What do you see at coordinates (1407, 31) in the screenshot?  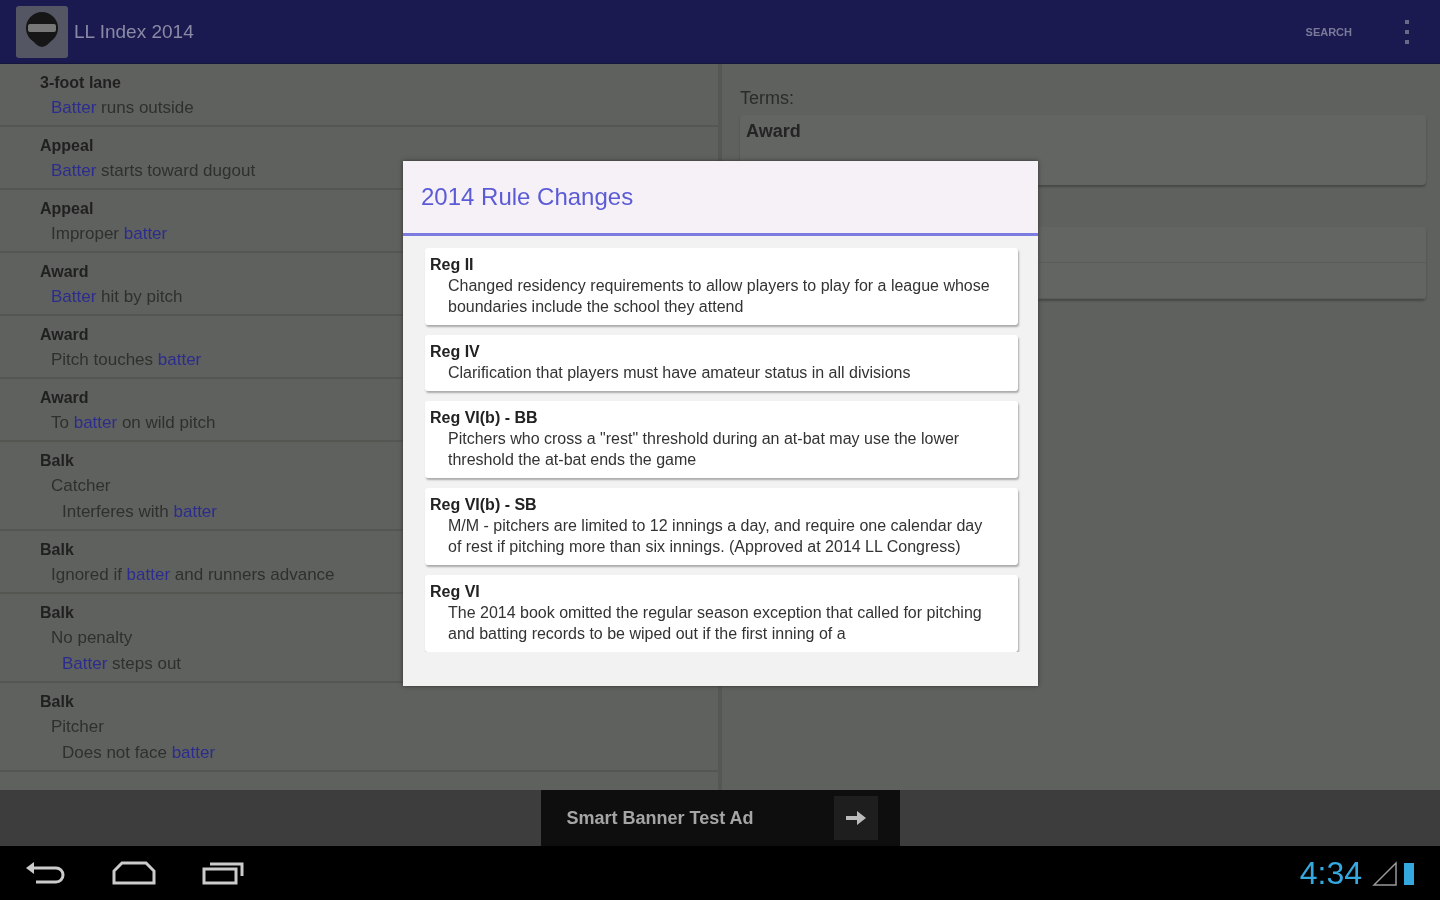 I see `overflow-menu-icon` at bounding box center [1407, 31].